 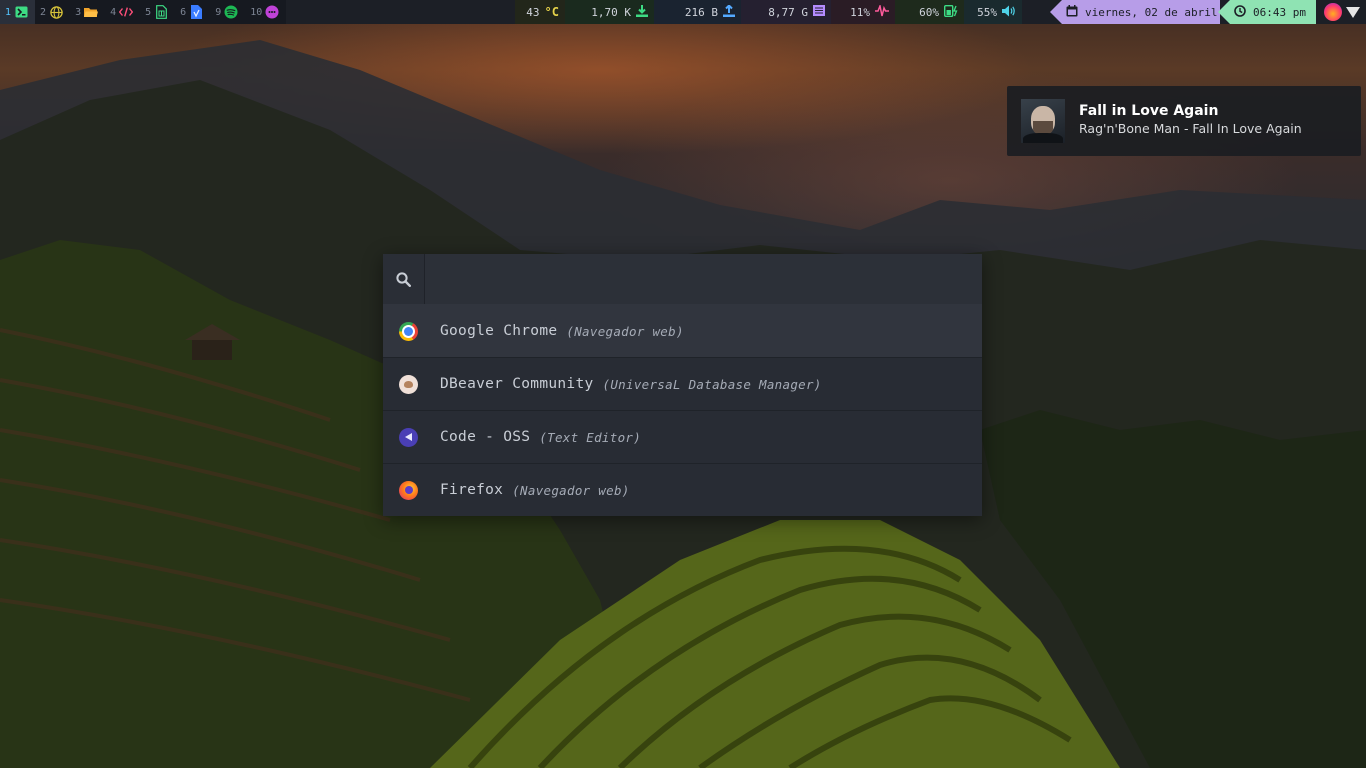 What do you see at coordinates (1072, 12) in the screenshot?
I see `calendar-icon` at bounding box center [1072, 12].